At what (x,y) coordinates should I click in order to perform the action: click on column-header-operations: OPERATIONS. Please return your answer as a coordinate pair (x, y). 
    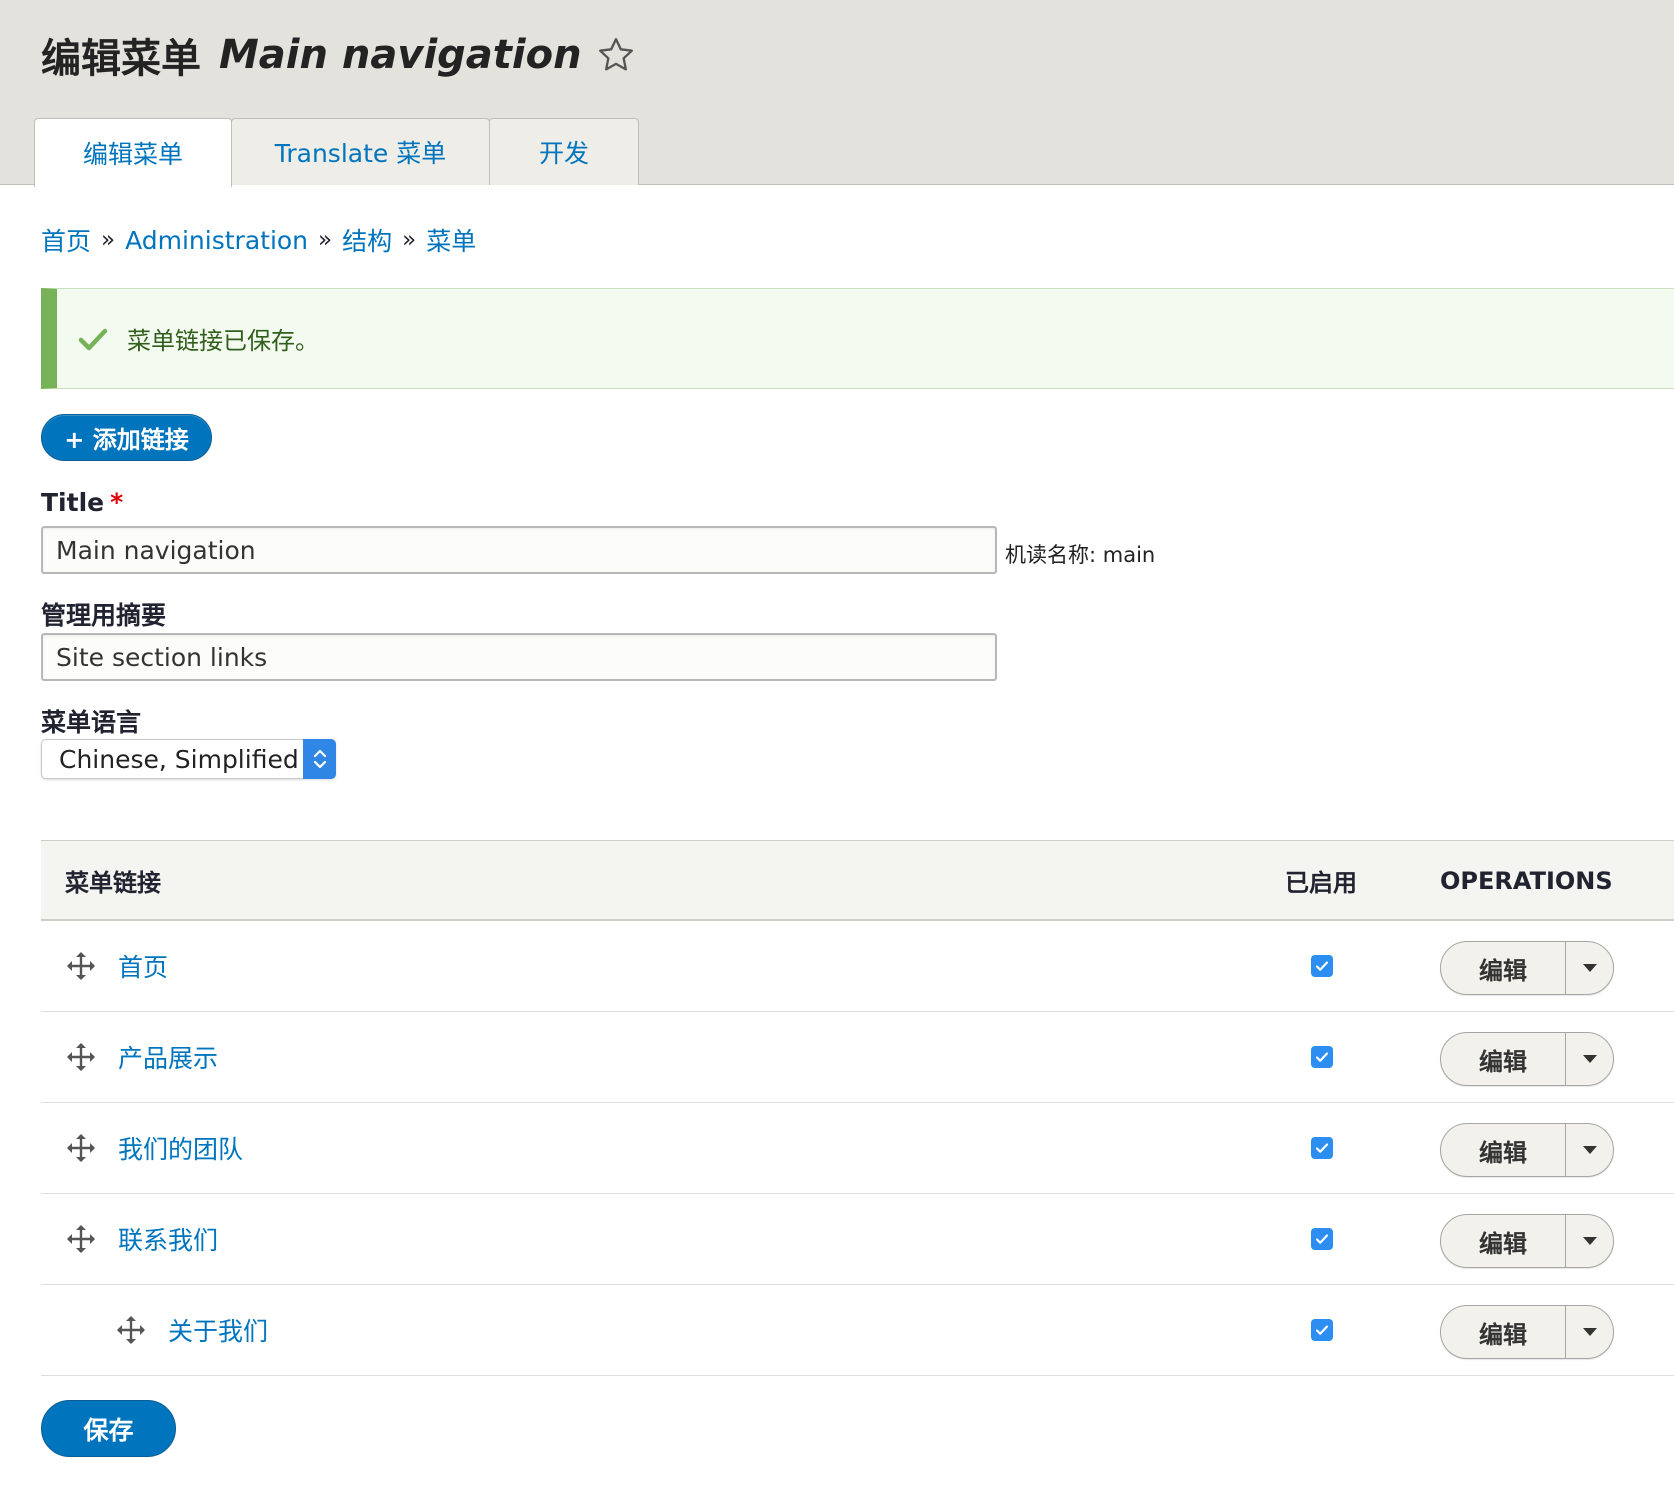
    Looking at the image, I should click on (1526, 880).